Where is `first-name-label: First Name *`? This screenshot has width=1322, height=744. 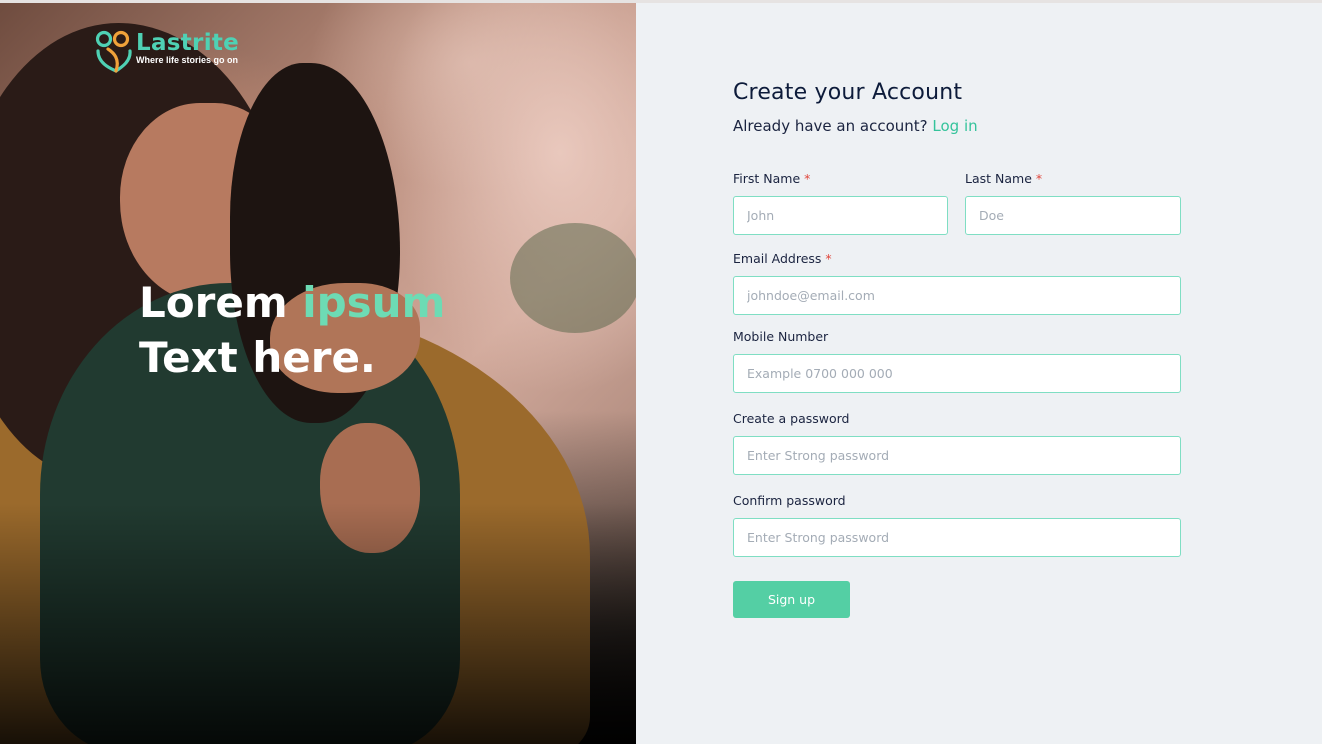
first-name-label: First Name * is located at coordinates (771, 178).